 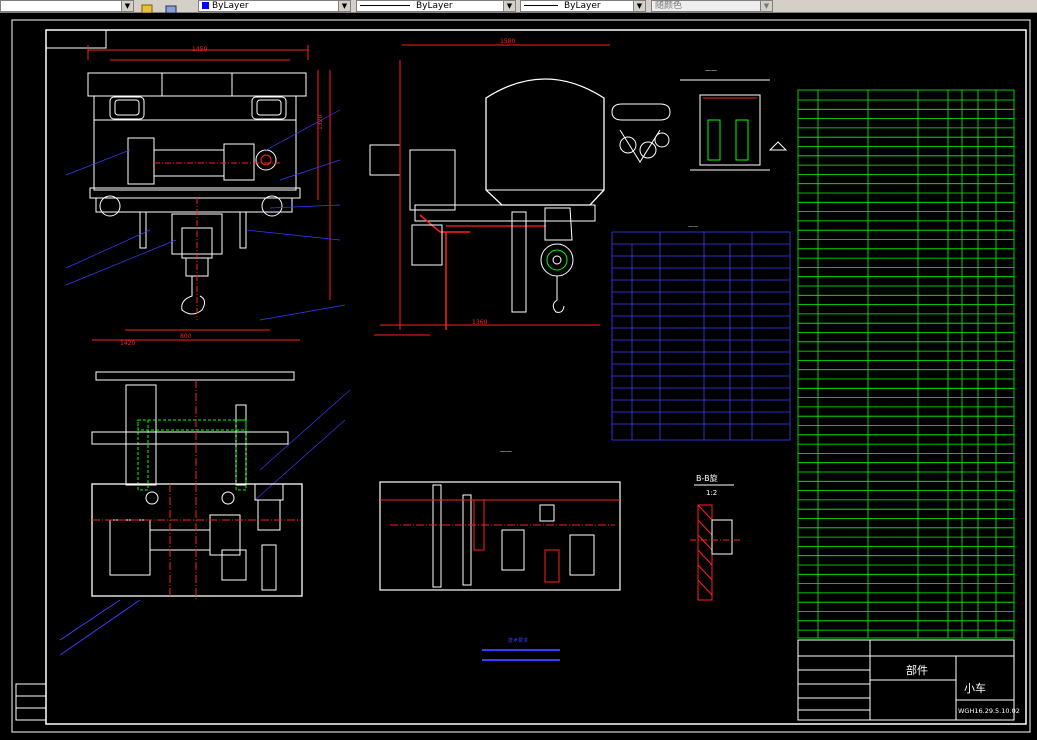 I want to click on title-part: 部件, so click(x=917, y=670).